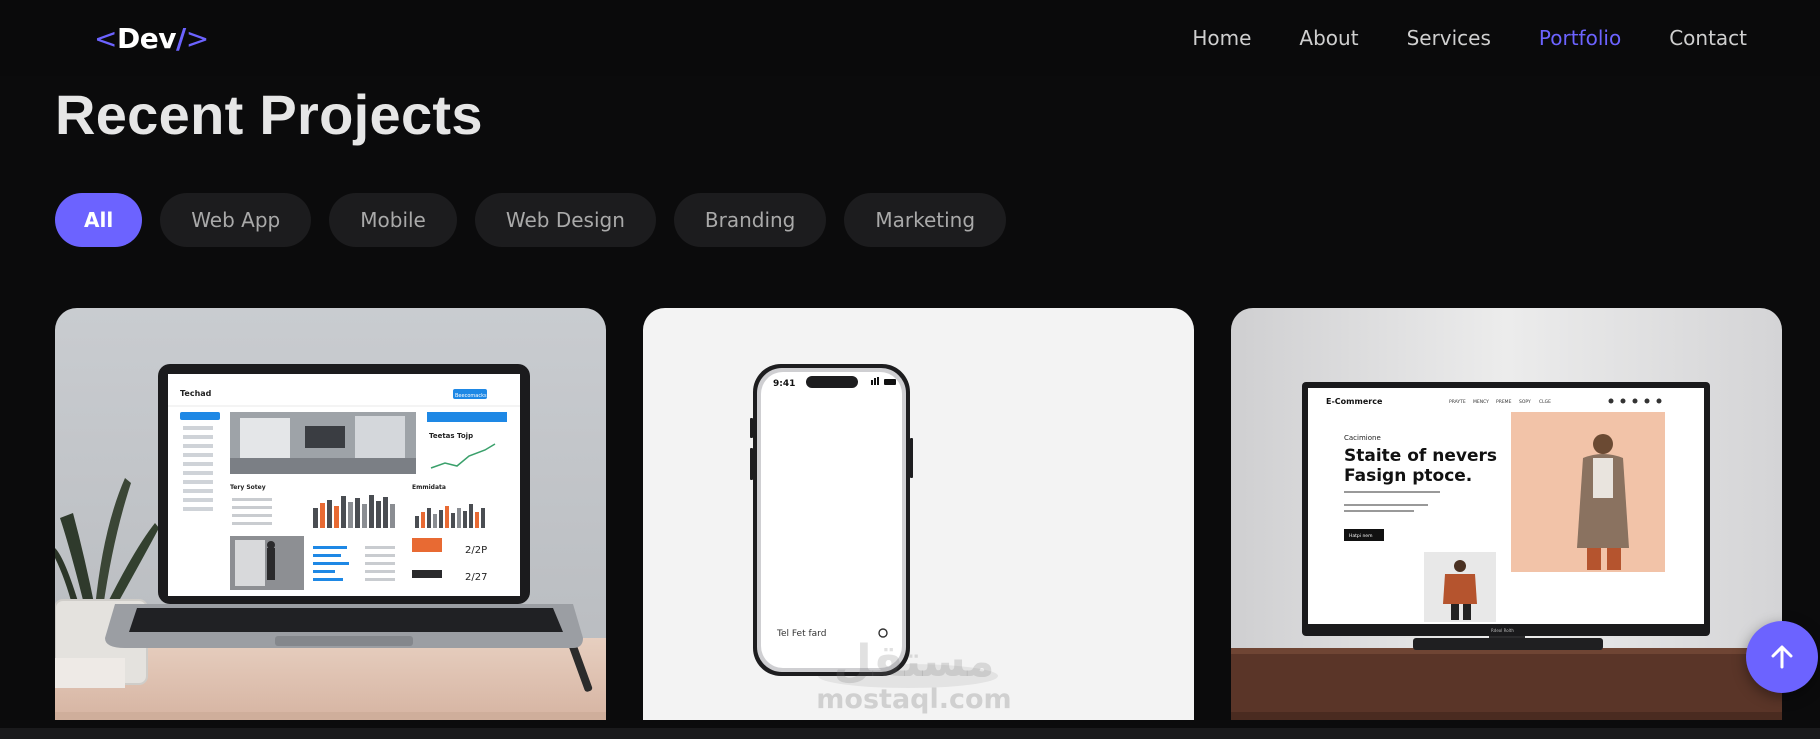 Image resolution: width=1820 pixels, height=739 pixels. I want to click on section-title: Recent Projects, so click(269, 114).